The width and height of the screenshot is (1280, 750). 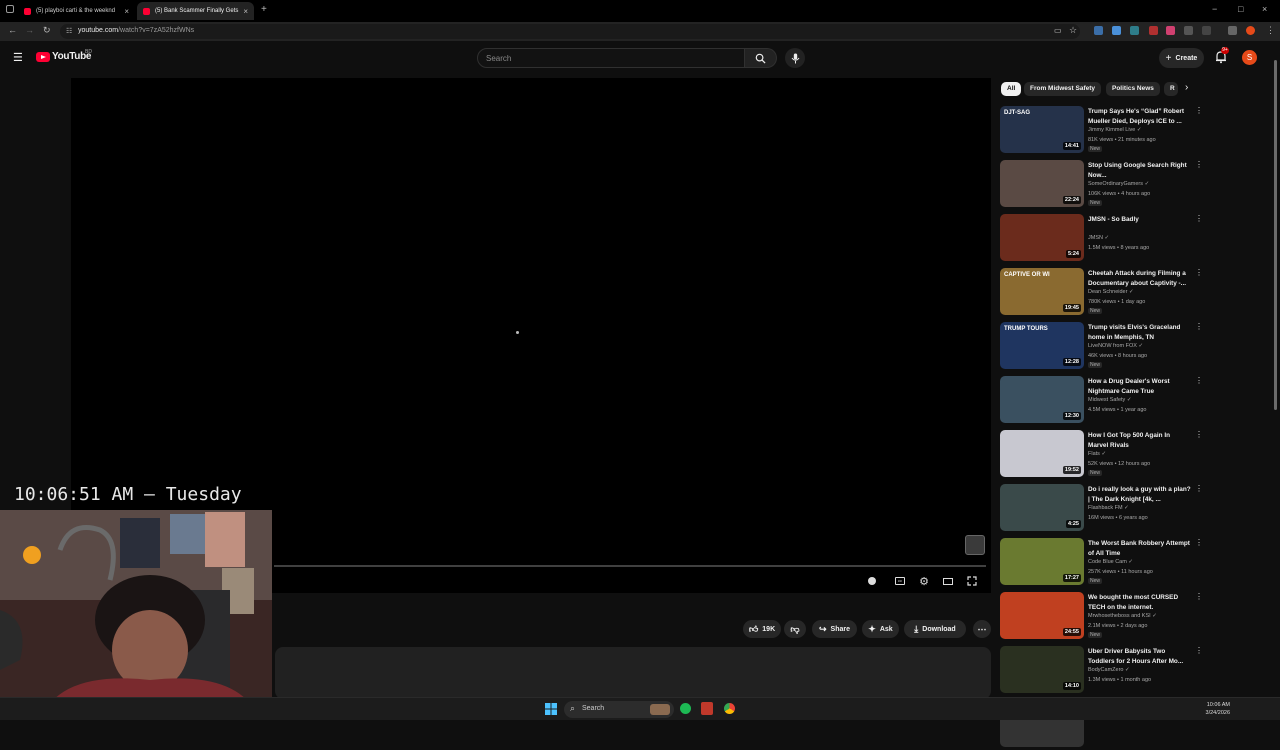 What do you see at coordinates (1042, 615) in the screenshot?
I see `video-thumbnail: 24:55` at bounding box center [1042, 615].